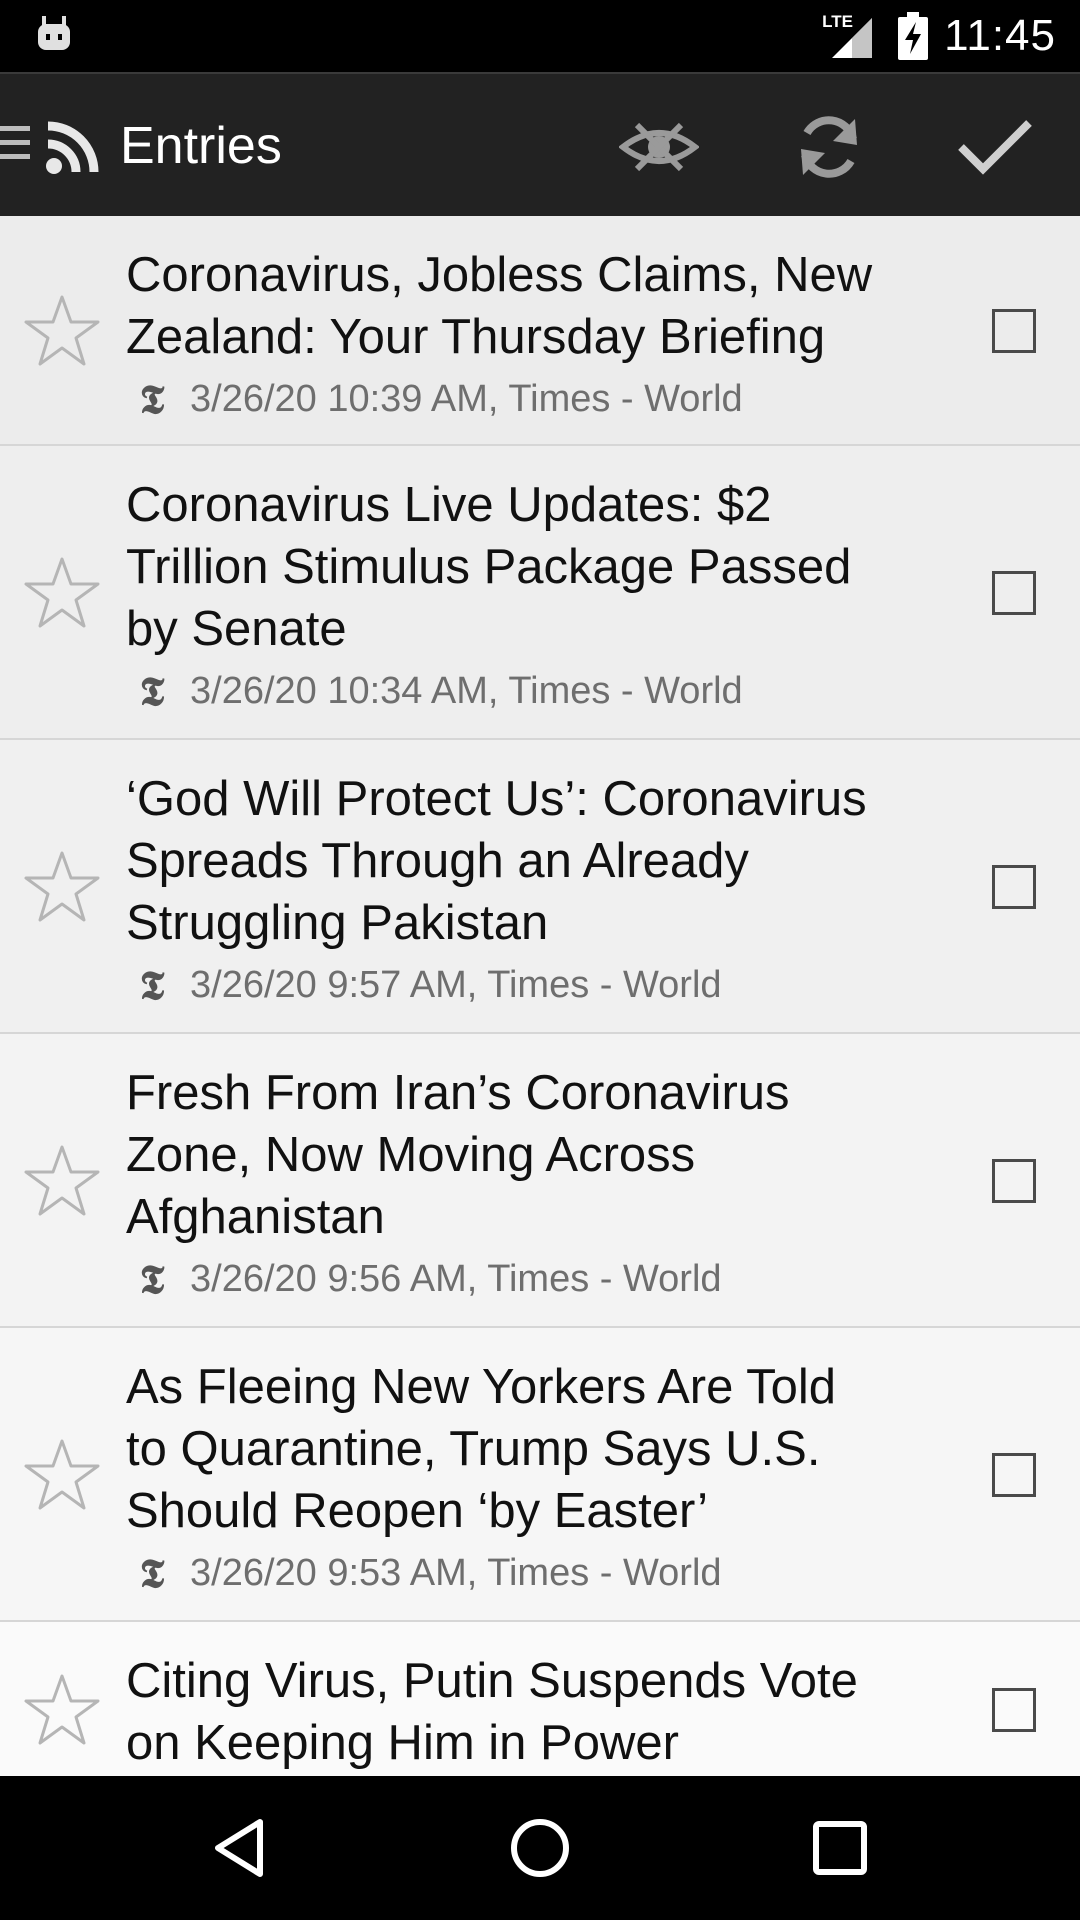 The width and height of the screenshot is (1080, 1920). Describe the element at coordinates (466, 399) in the screenshot. I see `entry-date-source: 3/26/20 10:39 AM, Times - World` at that location.